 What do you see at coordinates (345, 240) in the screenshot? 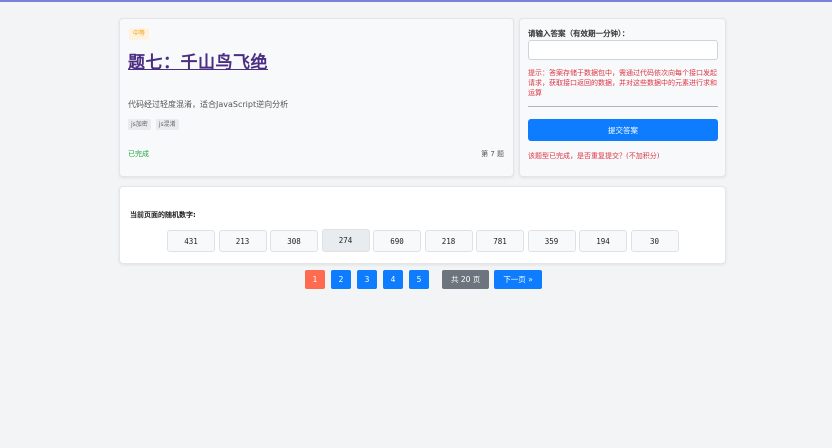
I see `random-number-box-selected: 274` at bounding box center [345, 240].